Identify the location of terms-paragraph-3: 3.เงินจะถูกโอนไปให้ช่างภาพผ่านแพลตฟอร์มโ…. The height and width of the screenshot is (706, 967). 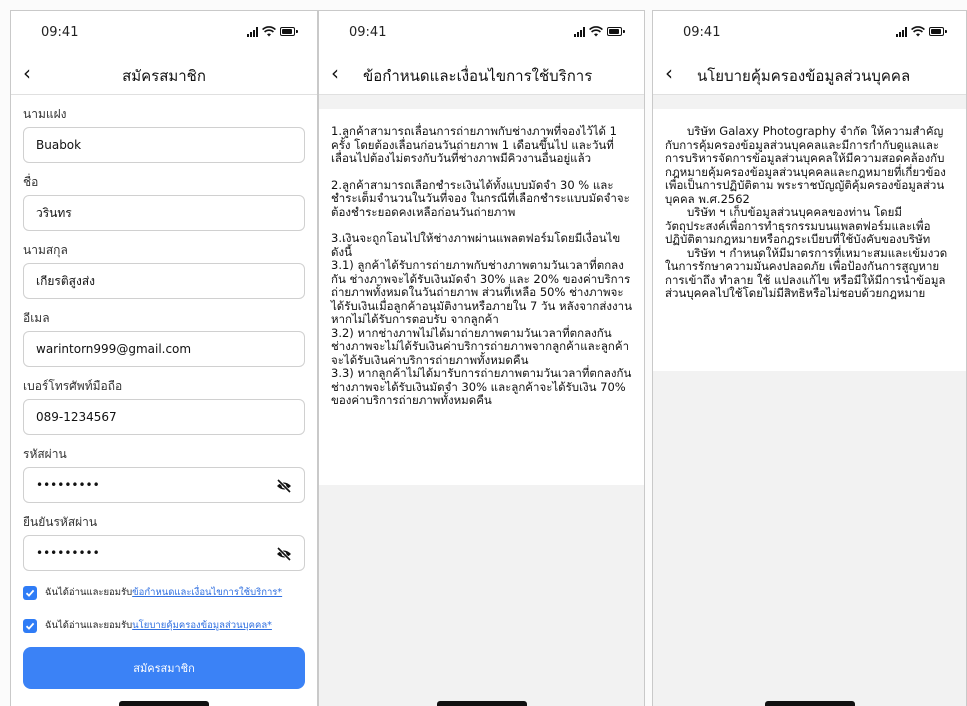
(476, 245).